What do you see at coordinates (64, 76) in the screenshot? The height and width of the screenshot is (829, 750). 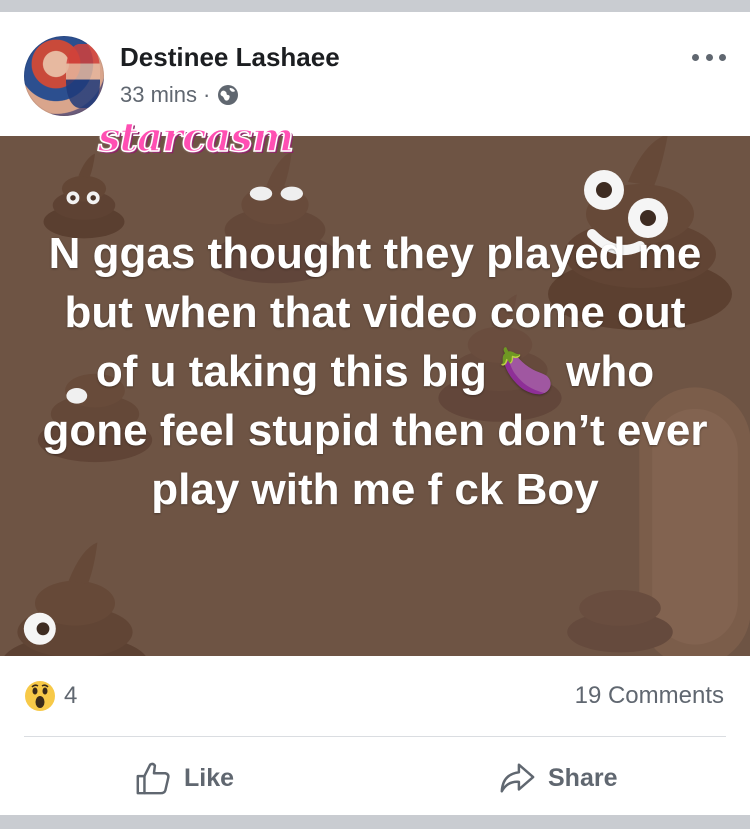 I see `avatar` at bounding box center [64, 76].